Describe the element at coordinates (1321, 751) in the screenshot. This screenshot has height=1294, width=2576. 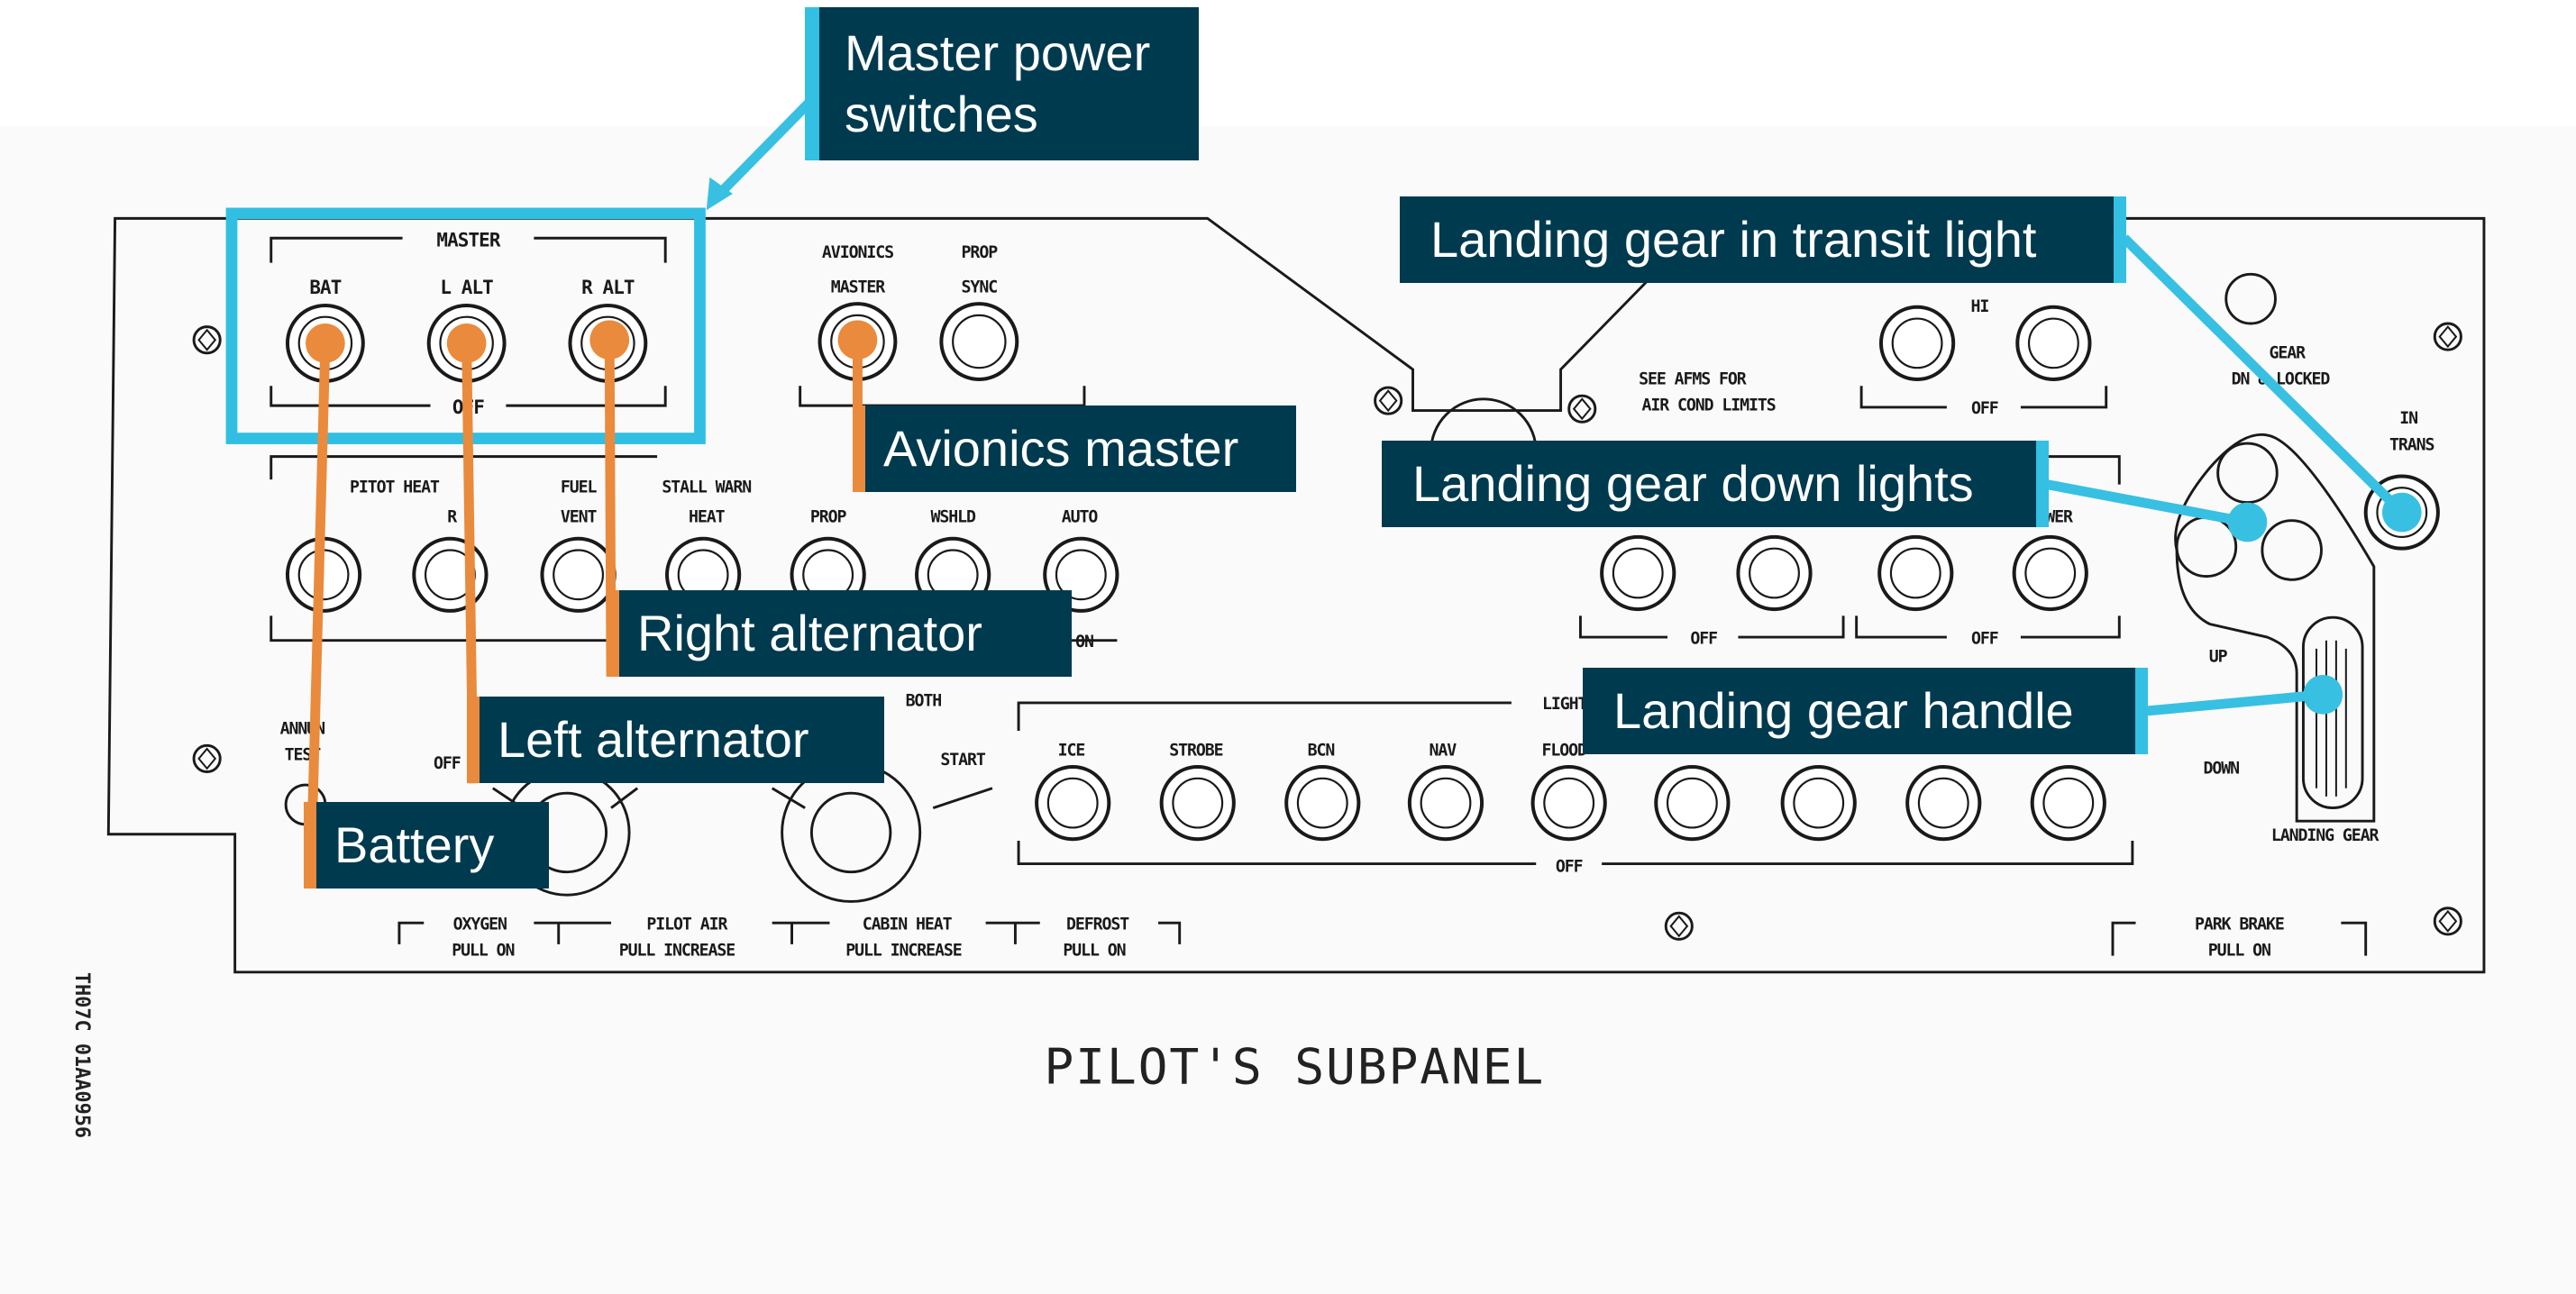
I see `bcn-label: BCN` at that location.